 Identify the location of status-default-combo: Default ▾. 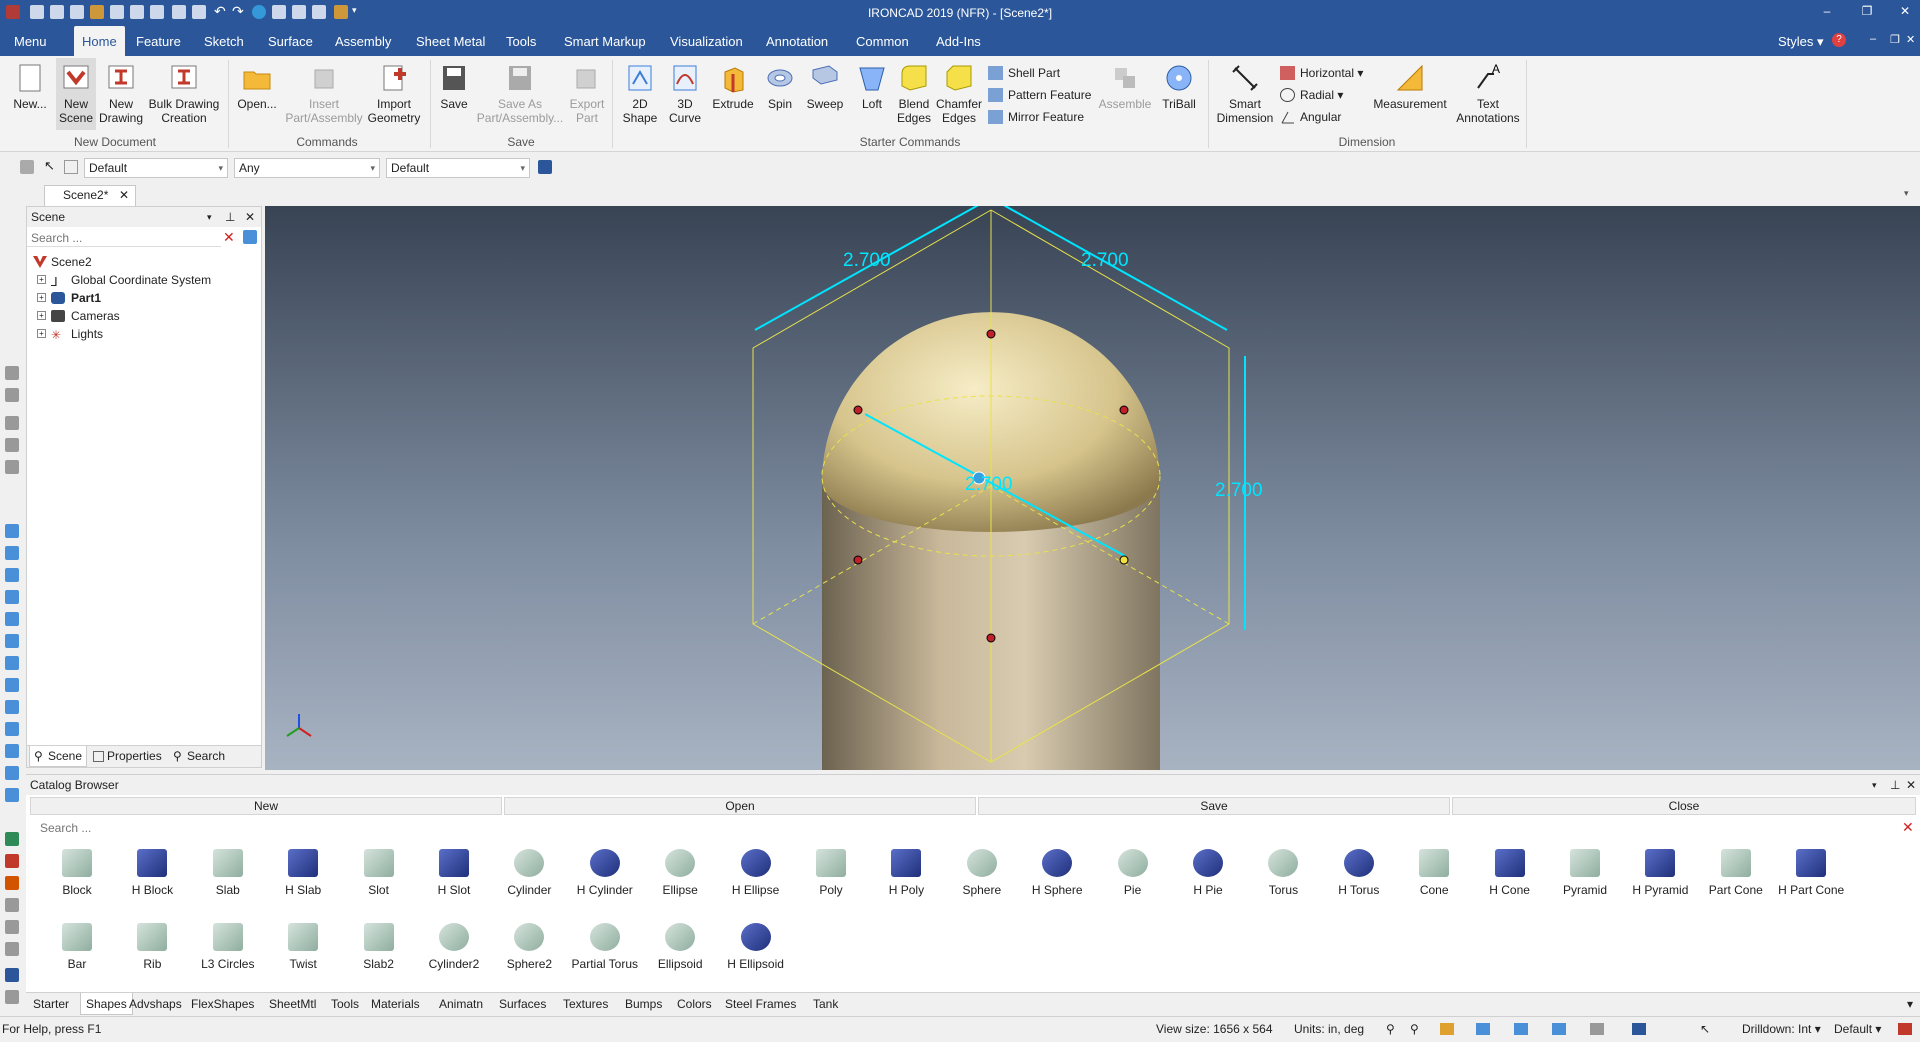
(1857, 1029).